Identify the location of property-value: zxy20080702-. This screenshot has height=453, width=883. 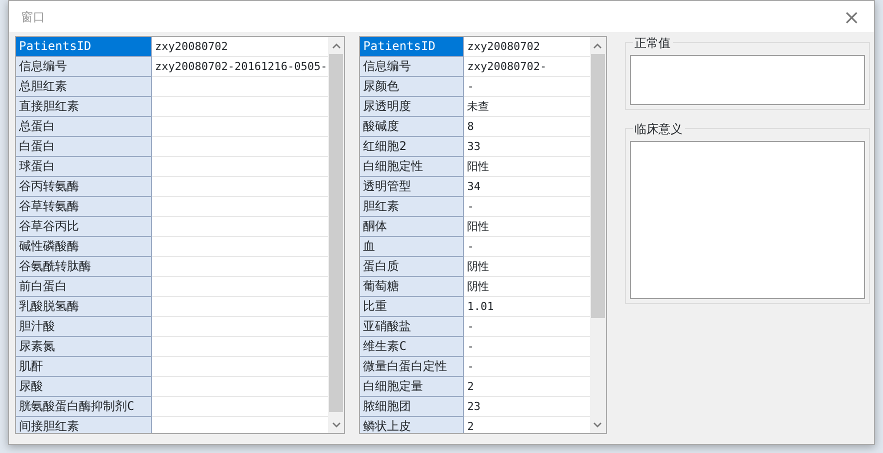
(527, 67).